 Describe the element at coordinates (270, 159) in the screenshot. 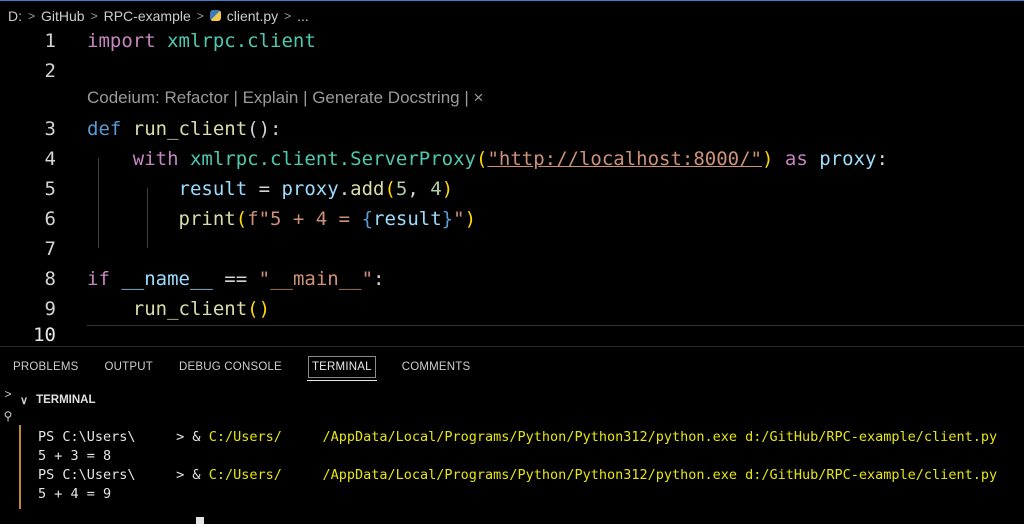

I see `token-module: xmlrpc.client.` at that location.